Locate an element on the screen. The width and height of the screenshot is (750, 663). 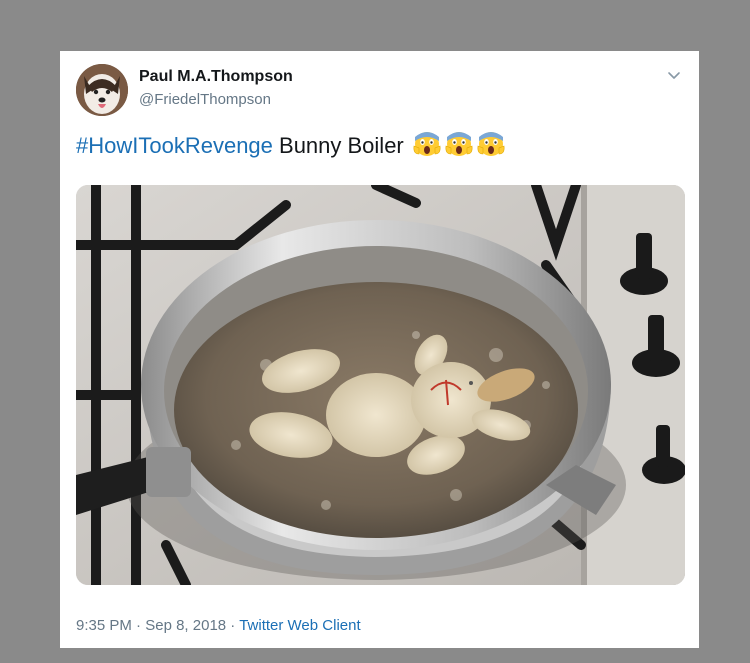
tweet-date: Sep 8, 2018 is located at coordinates (185, 625).